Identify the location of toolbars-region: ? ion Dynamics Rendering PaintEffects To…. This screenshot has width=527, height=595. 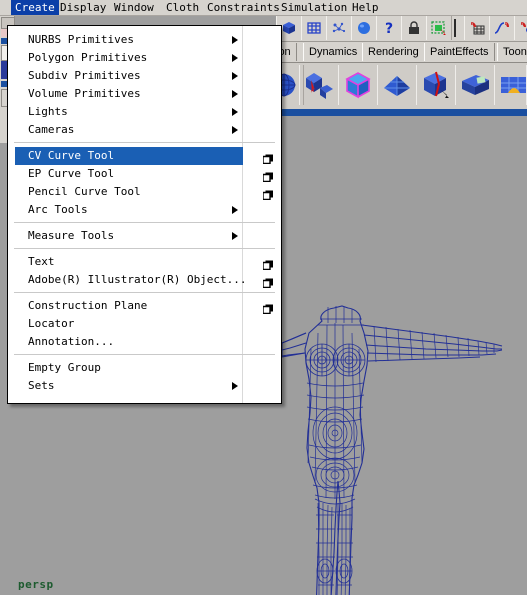
(401, 64).